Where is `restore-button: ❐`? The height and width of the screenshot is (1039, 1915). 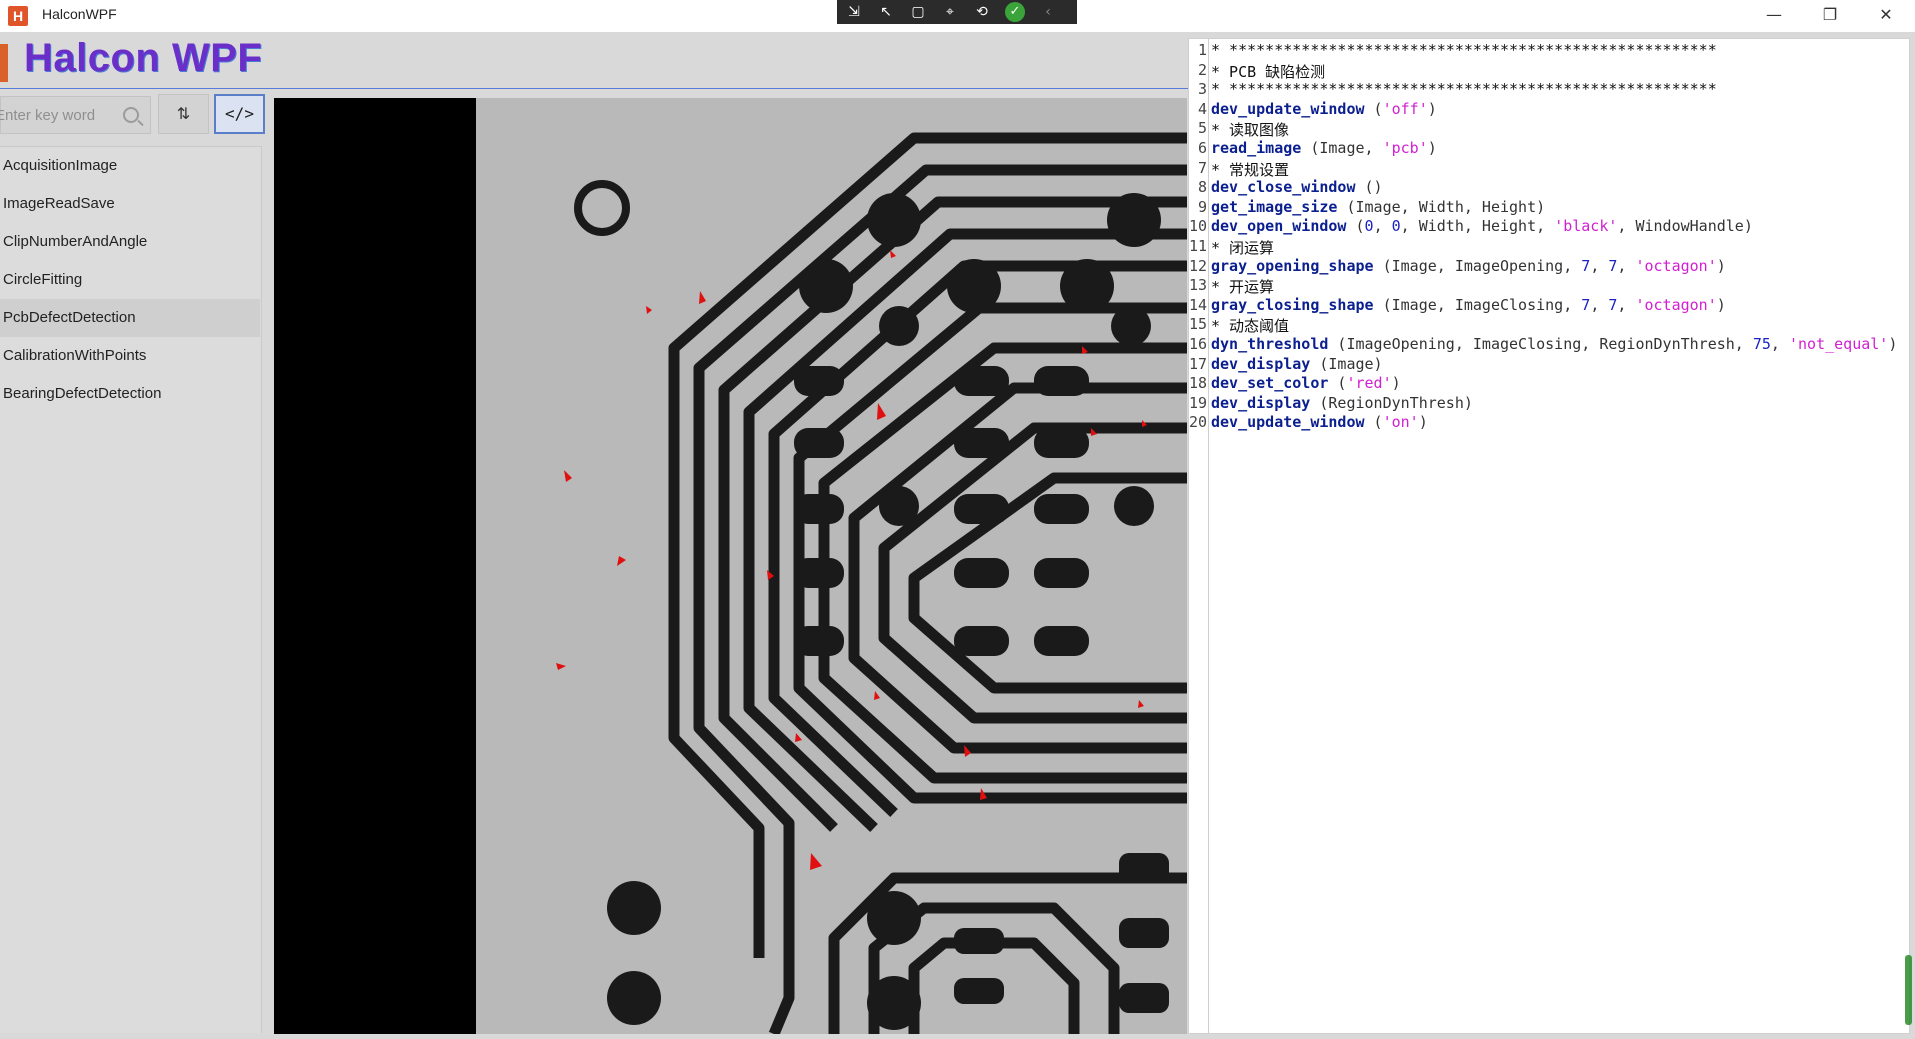 restore-button: ❐ is located at coordinates (1830, 16).